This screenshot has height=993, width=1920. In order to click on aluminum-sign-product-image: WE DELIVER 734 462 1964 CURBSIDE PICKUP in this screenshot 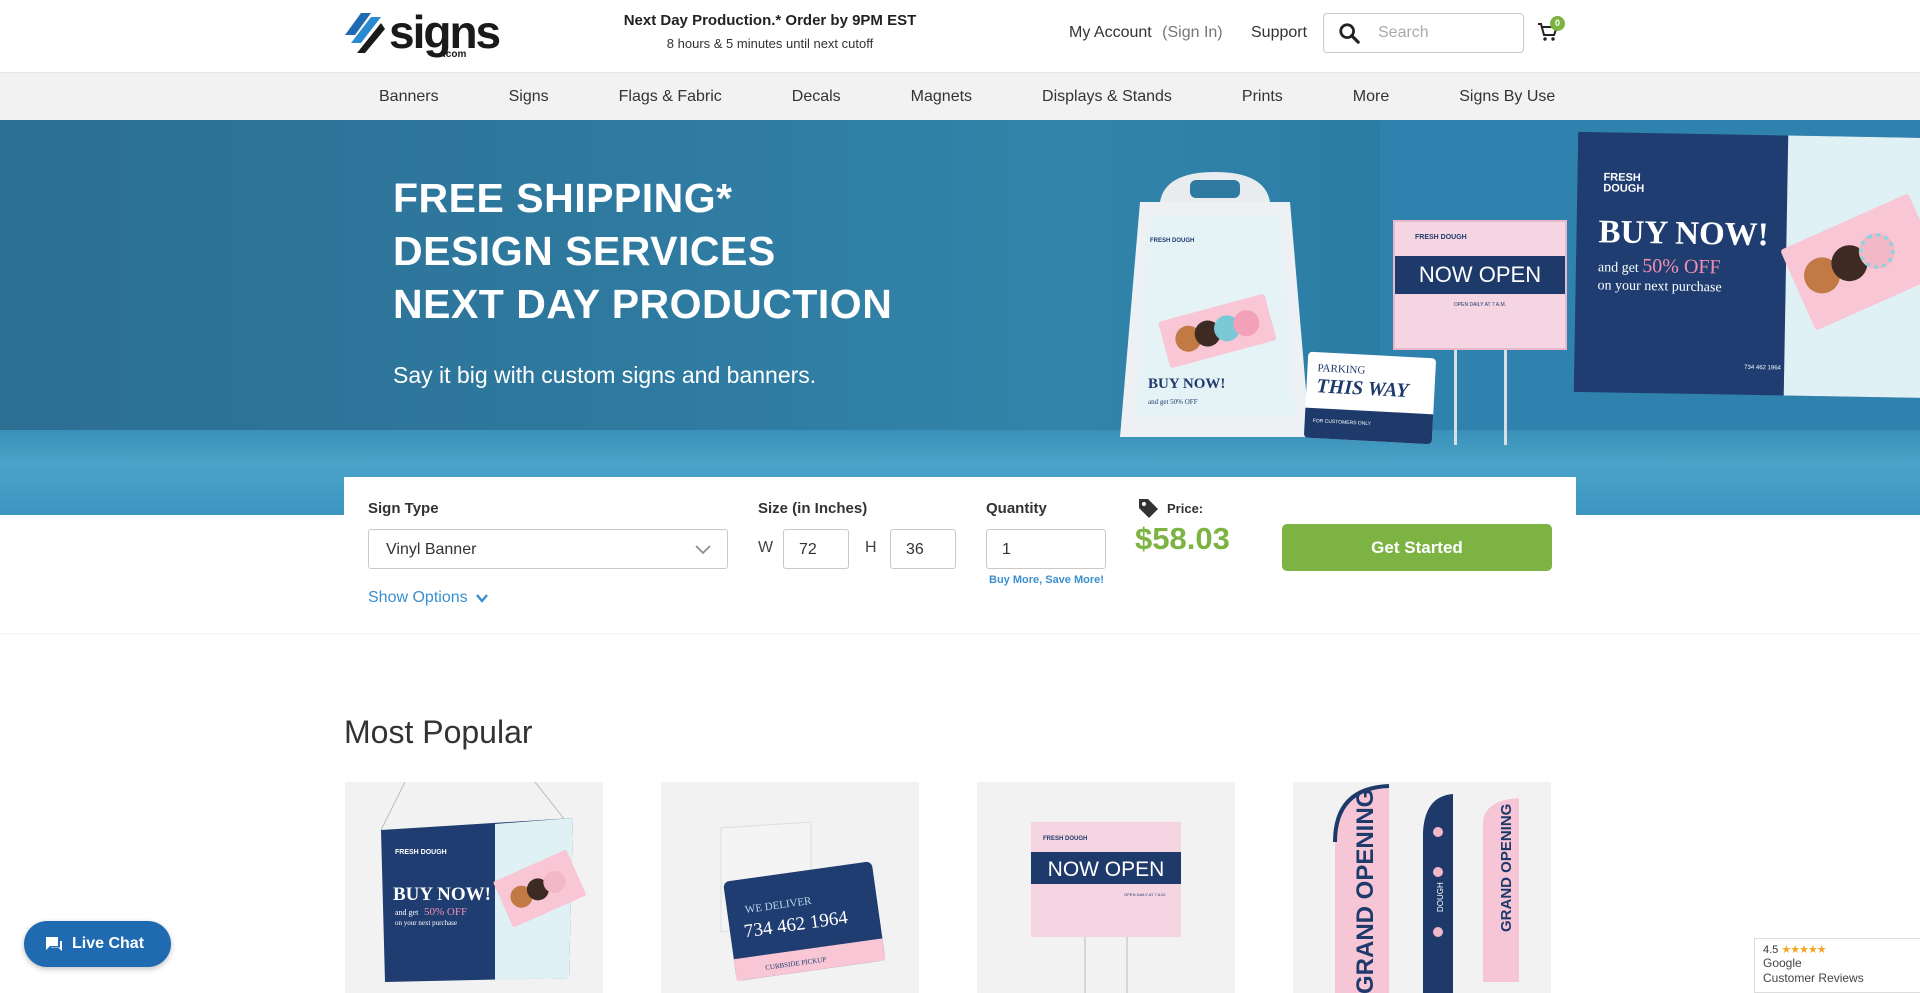, I will do `click(790, 887)`.